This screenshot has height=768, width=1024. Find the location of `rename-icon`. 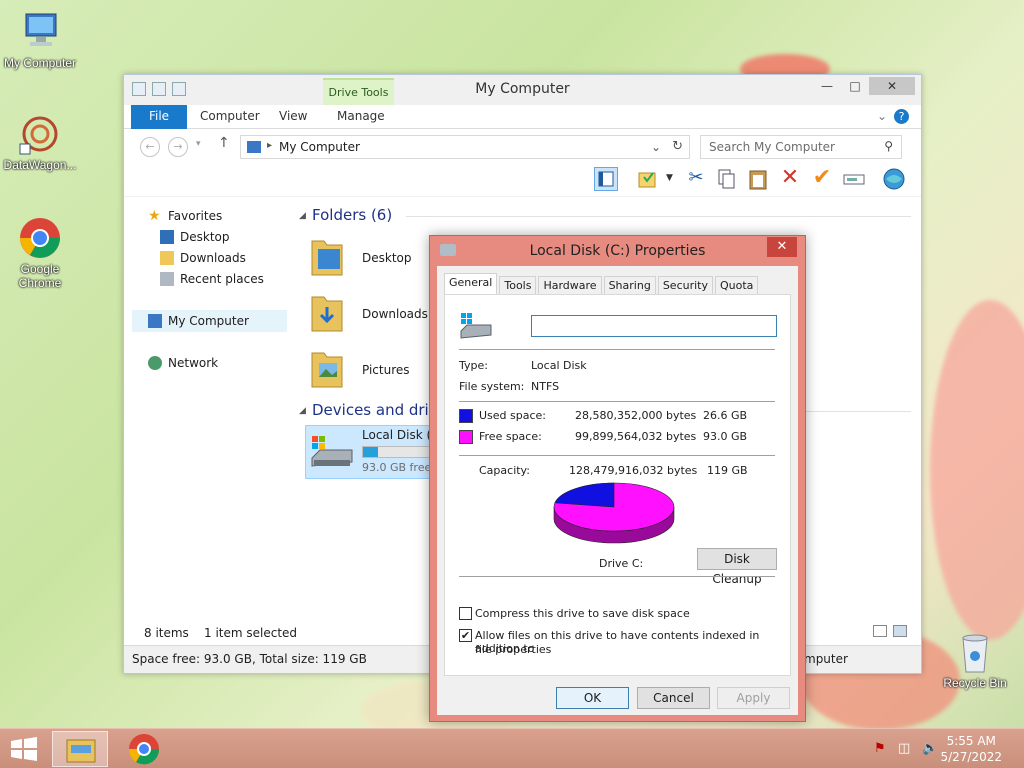

rename-icon is located at coordinates (854, 179).